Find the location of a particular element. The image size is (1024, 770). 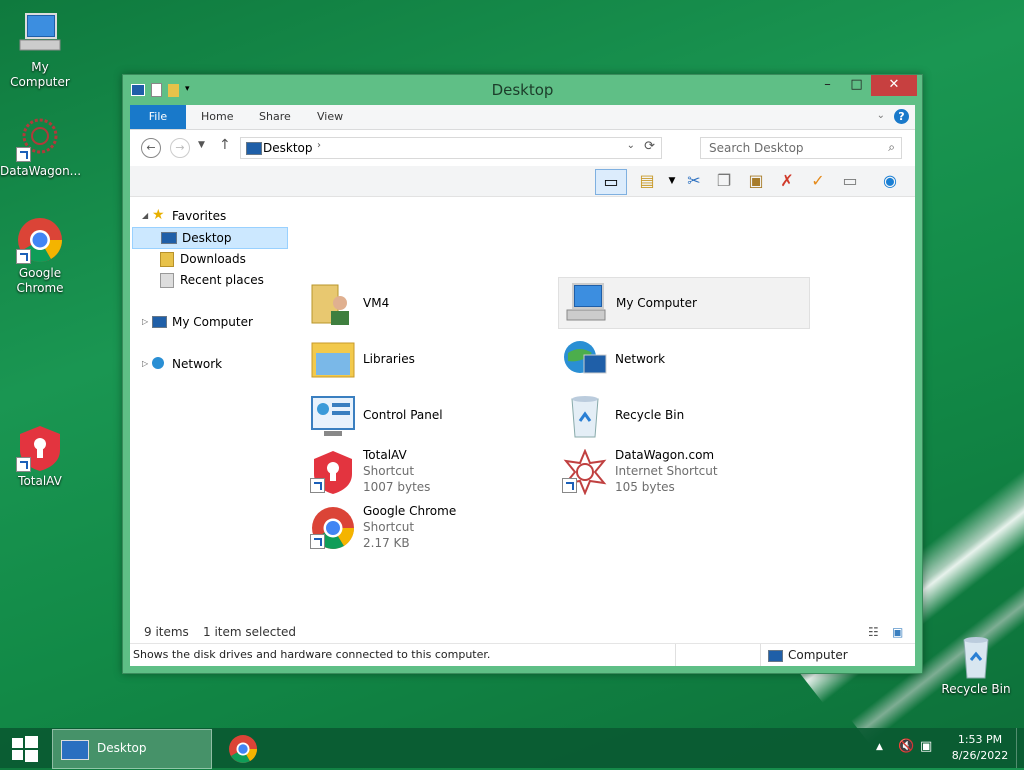

help-icon: ? is located at coordinates (901, 116).